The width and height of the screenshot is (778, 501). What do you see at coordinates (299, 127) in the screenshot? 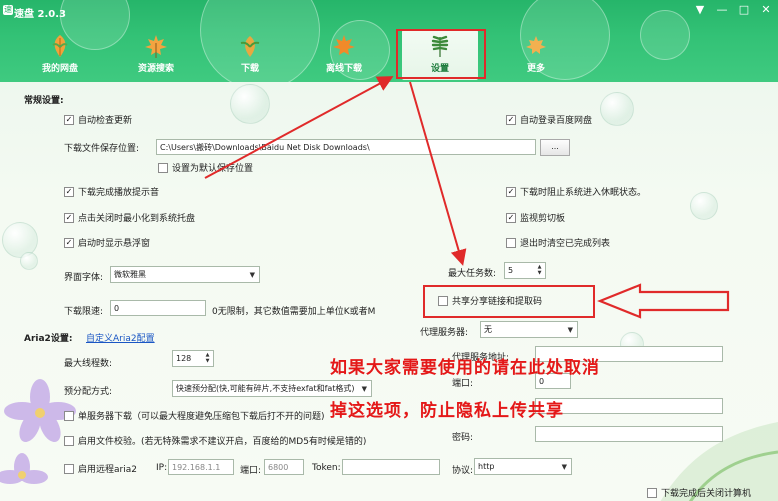
I see `arrow-to-settings-tab` at bounding box center [299, 127].